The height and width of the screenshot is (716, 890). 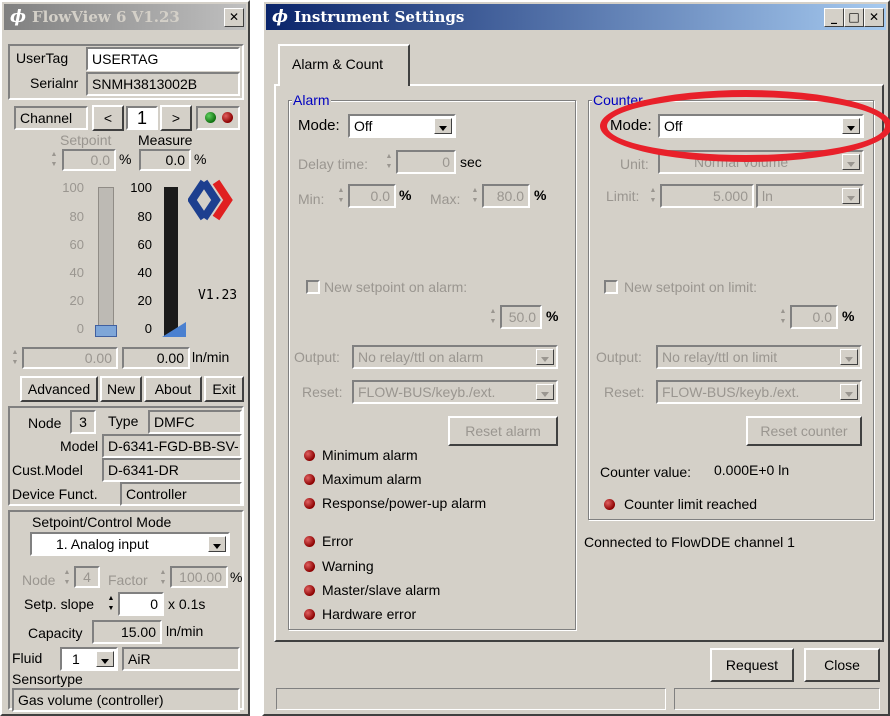 What do you see at coordinates (79, 446) in the screenshot?
I see `model-label: Model` at bounding box center [79, 446].